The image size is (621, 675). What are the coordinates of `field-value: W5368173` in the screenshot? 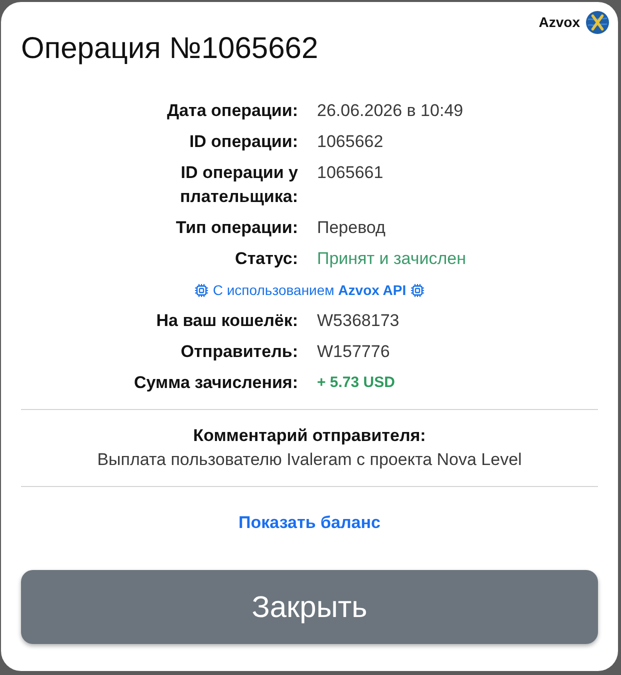 It's located at (358, 321).